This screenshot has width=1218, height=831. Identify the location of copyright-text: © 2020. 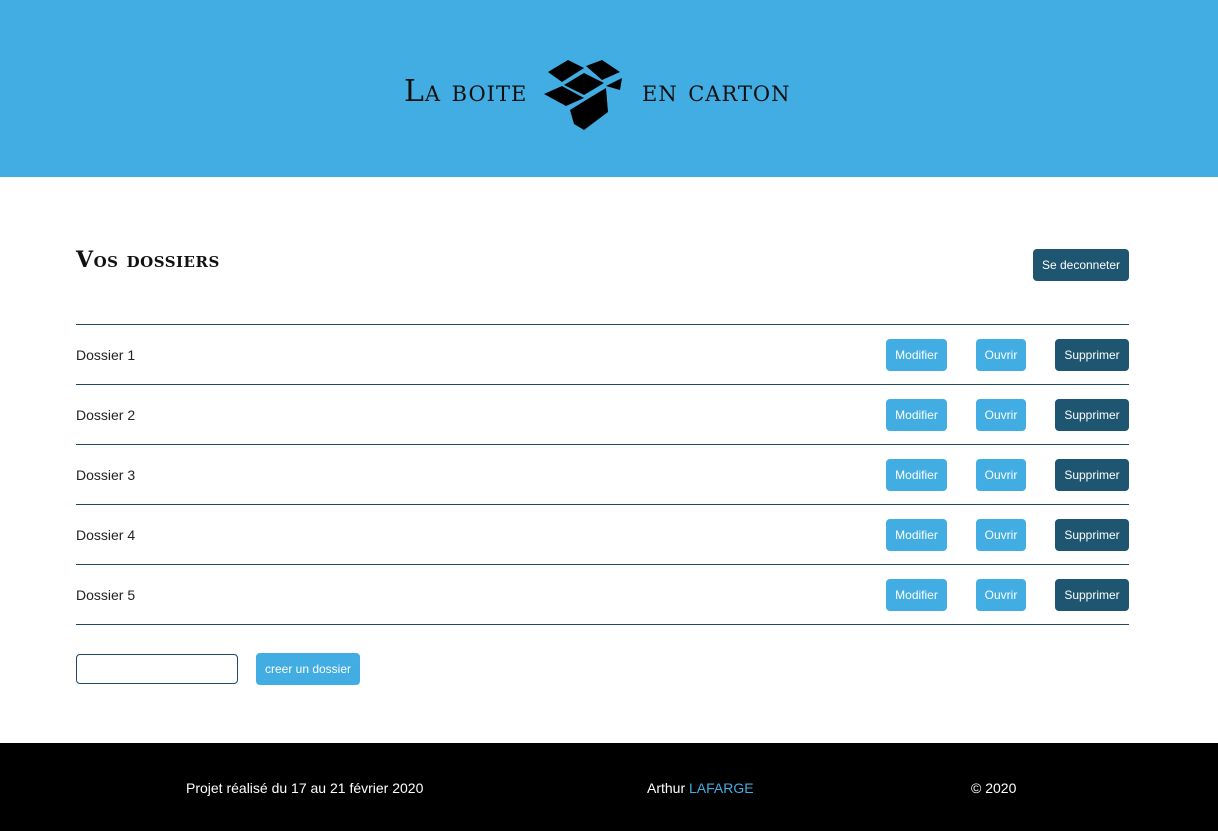
(994, 788).